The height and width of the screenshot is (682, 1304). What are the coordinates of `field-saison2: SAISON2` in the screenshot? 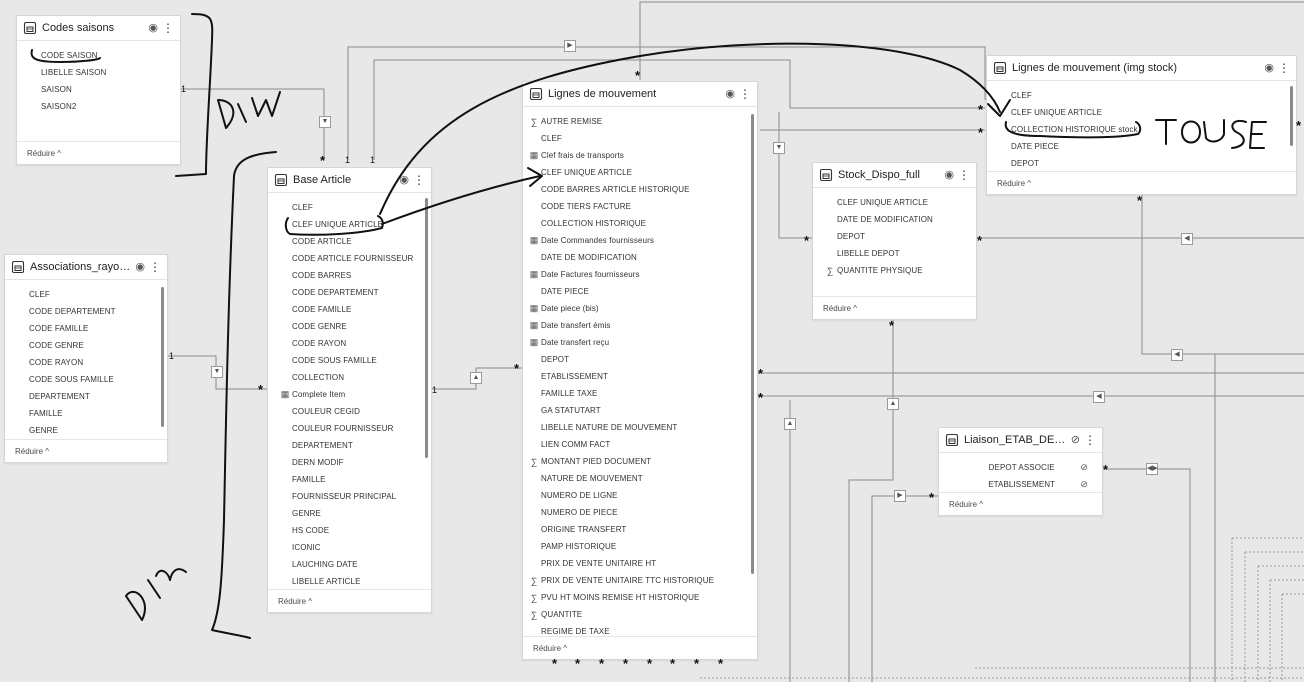 It's located at (103, 106).